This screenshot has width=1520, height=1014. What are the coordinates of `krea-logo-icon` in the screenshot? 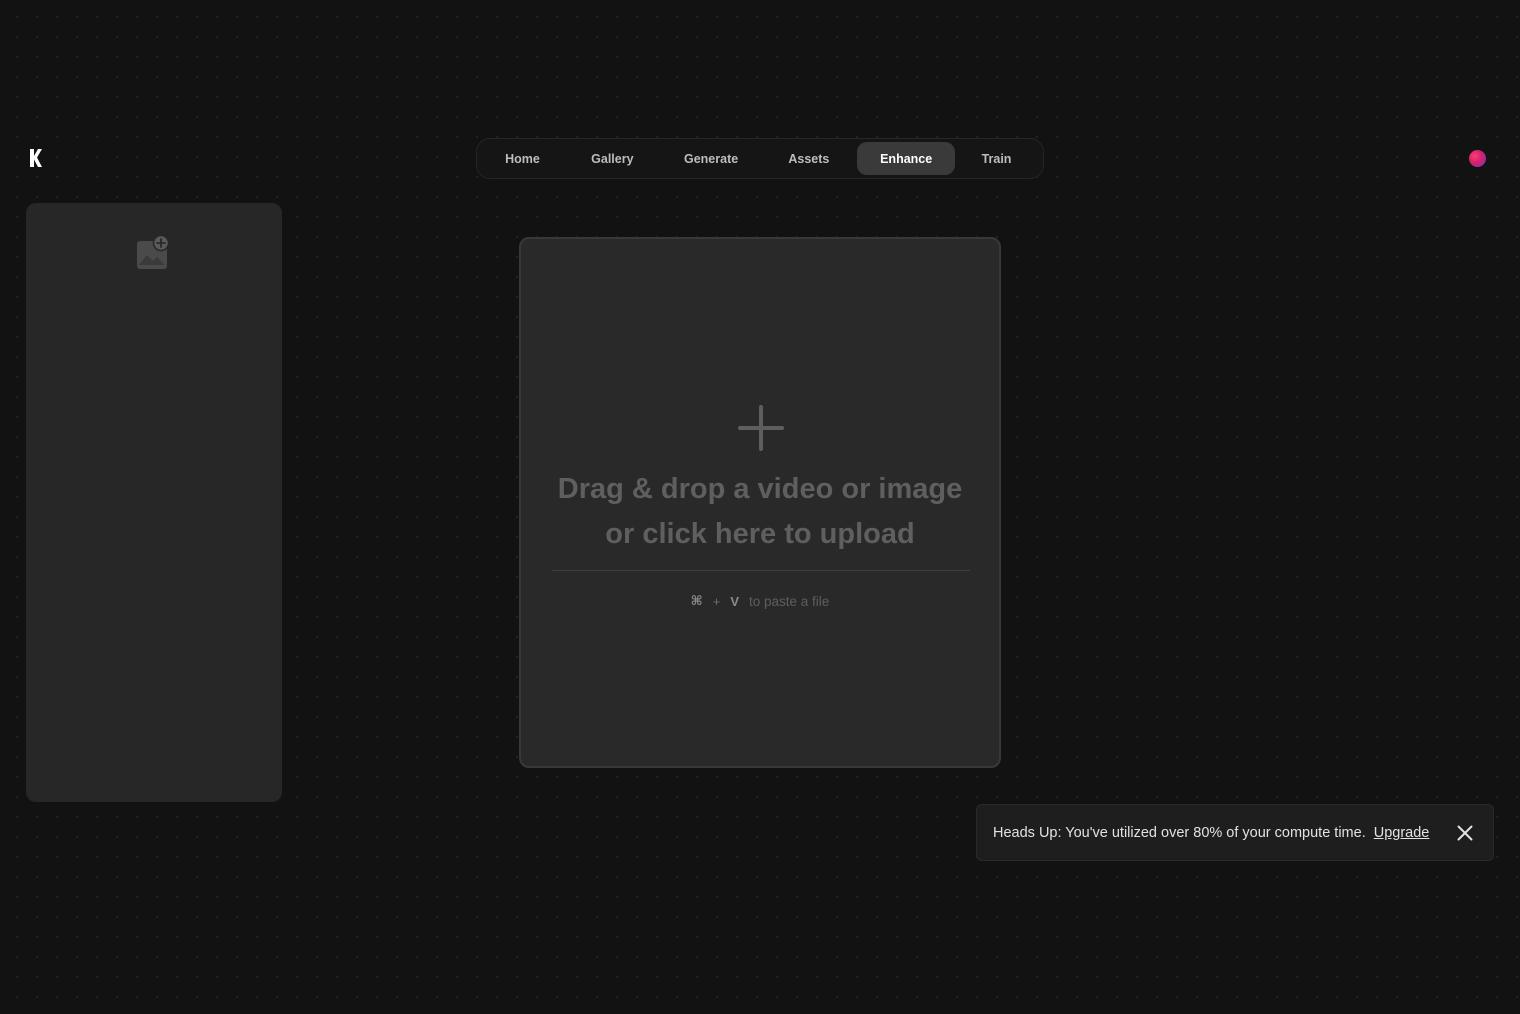 It's located at (36, 158).